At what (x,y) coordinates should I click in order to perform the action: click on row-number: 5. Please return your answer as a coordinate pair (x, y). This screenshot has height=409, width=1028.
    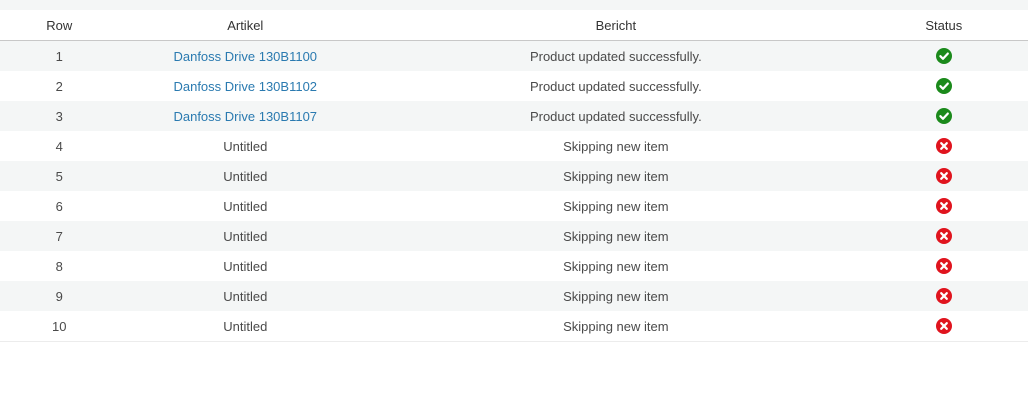
    Looking at the image, I should click on (59, 176).